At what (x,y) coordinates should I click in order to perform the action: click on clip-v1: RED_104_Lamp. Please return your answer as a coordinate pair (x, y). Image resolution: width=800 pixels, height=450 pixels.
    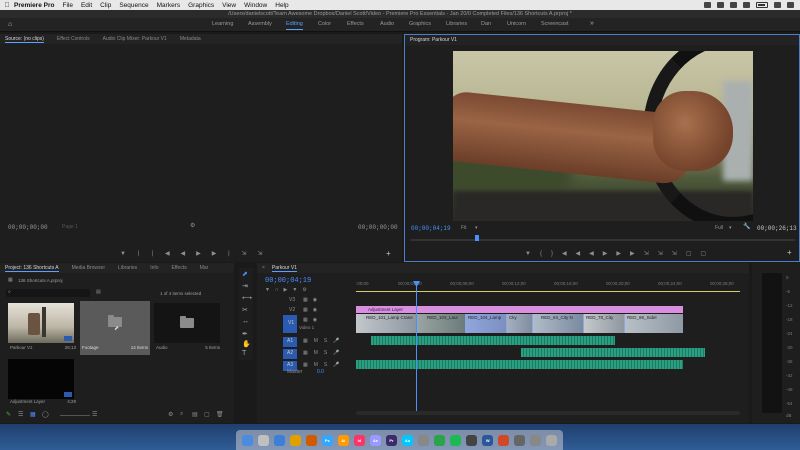
    Looking at the image, I should click on (486, 323).